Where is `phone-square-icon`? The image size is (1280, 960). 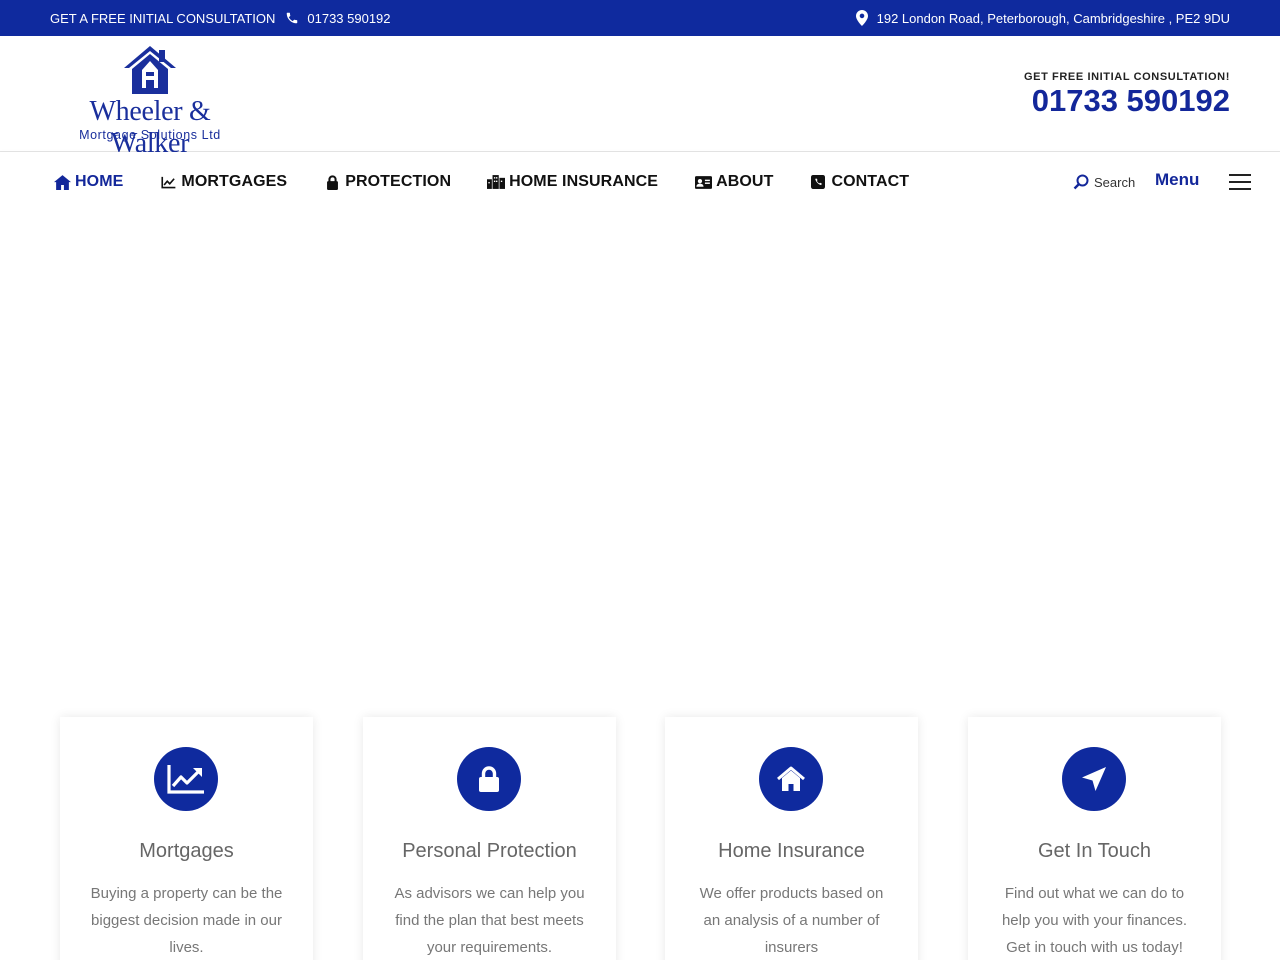
phone-square-icon is located at coordinates (818, 182).